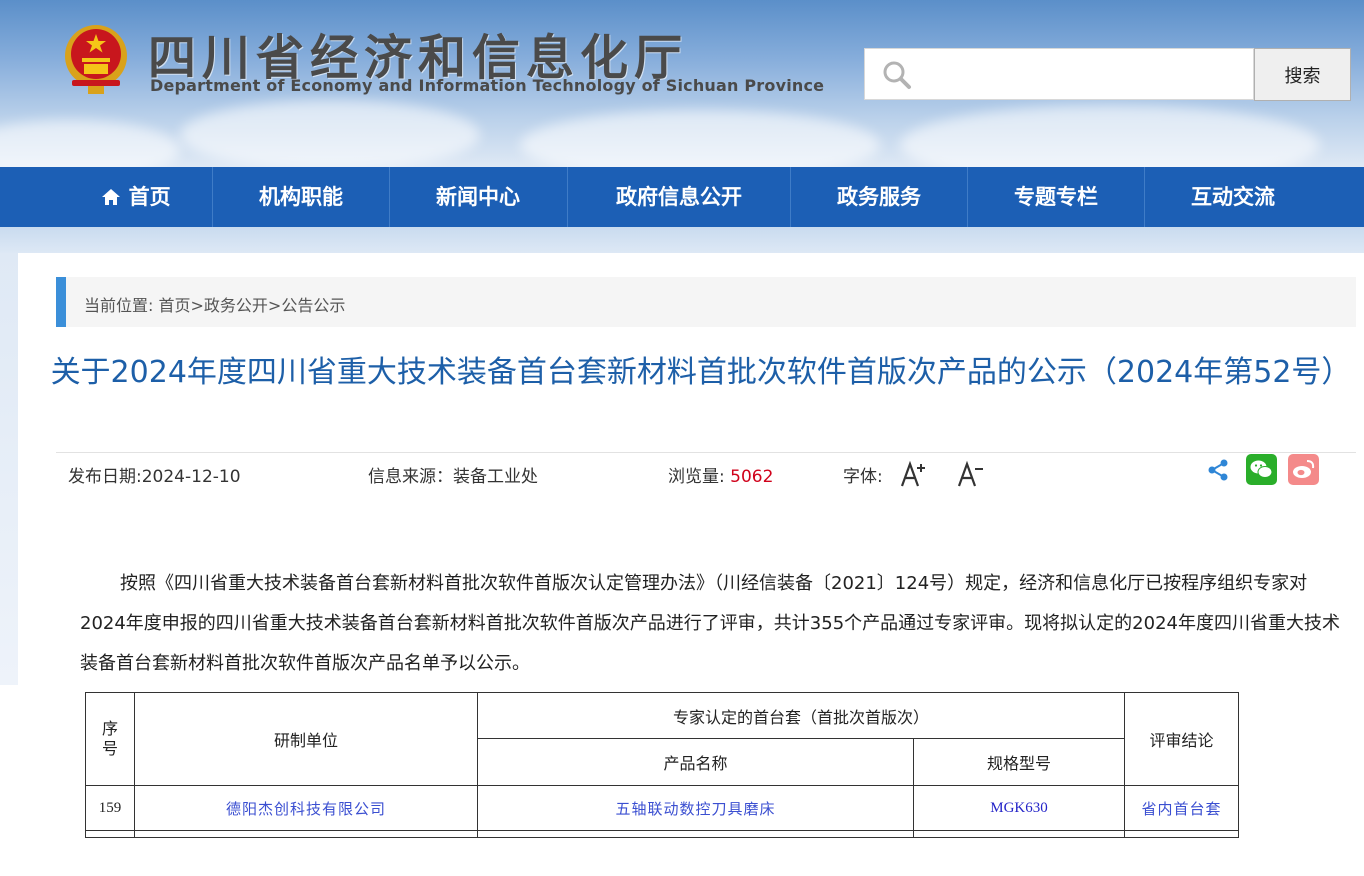 This screenshot has height=876, width=1364. Describe the element at coordinates (971, 474) in the screenshot. I see `font-decrease-icon` at that location.